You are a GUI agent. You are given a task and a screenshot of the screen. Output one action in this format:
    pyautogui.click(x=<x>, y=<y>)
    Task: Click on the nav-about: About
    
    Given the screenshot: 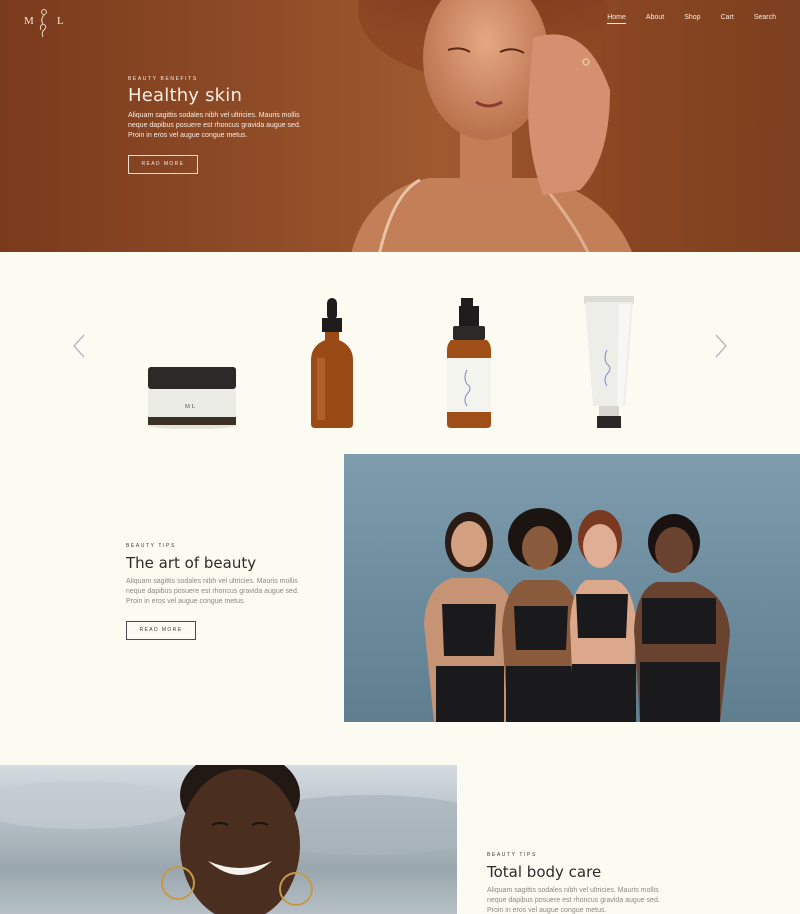 What is the action you would take?
    pyautogui.click(x=655, y=19)
    